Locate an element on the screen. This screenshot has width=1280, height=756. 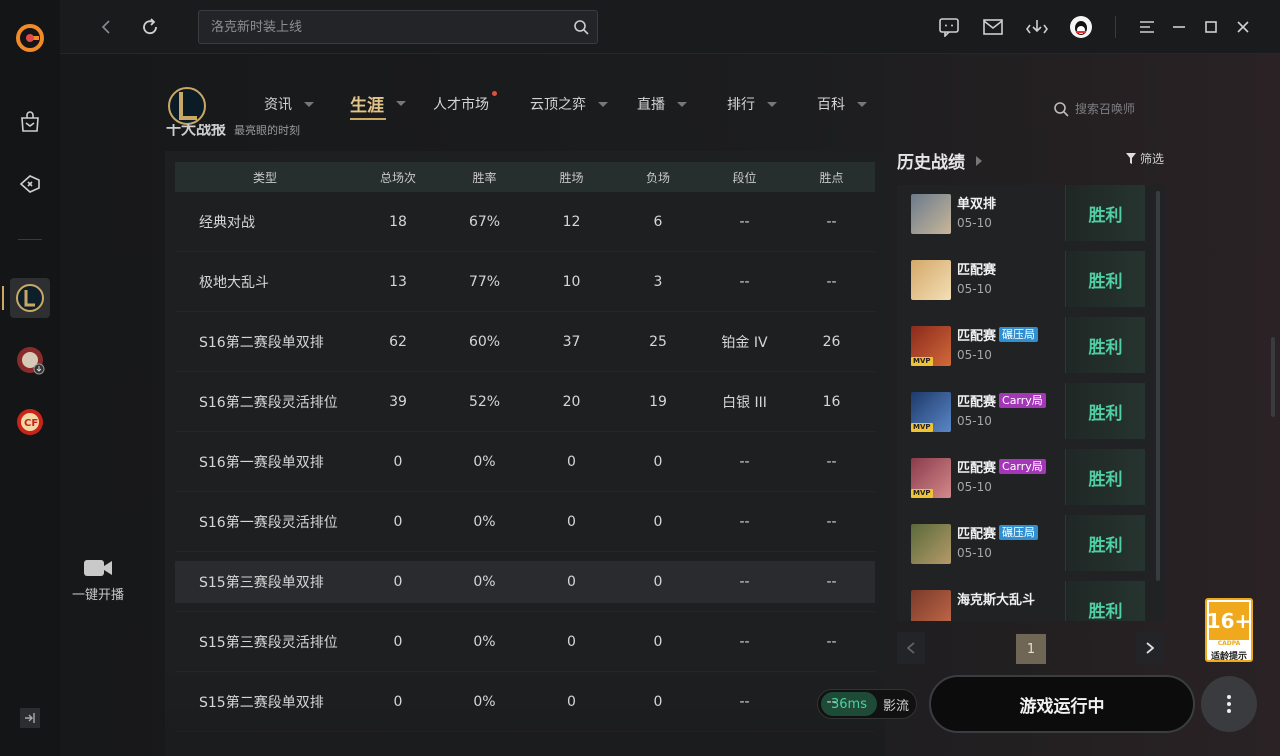
back-arrow-icon is located at coordinates (107, 27).